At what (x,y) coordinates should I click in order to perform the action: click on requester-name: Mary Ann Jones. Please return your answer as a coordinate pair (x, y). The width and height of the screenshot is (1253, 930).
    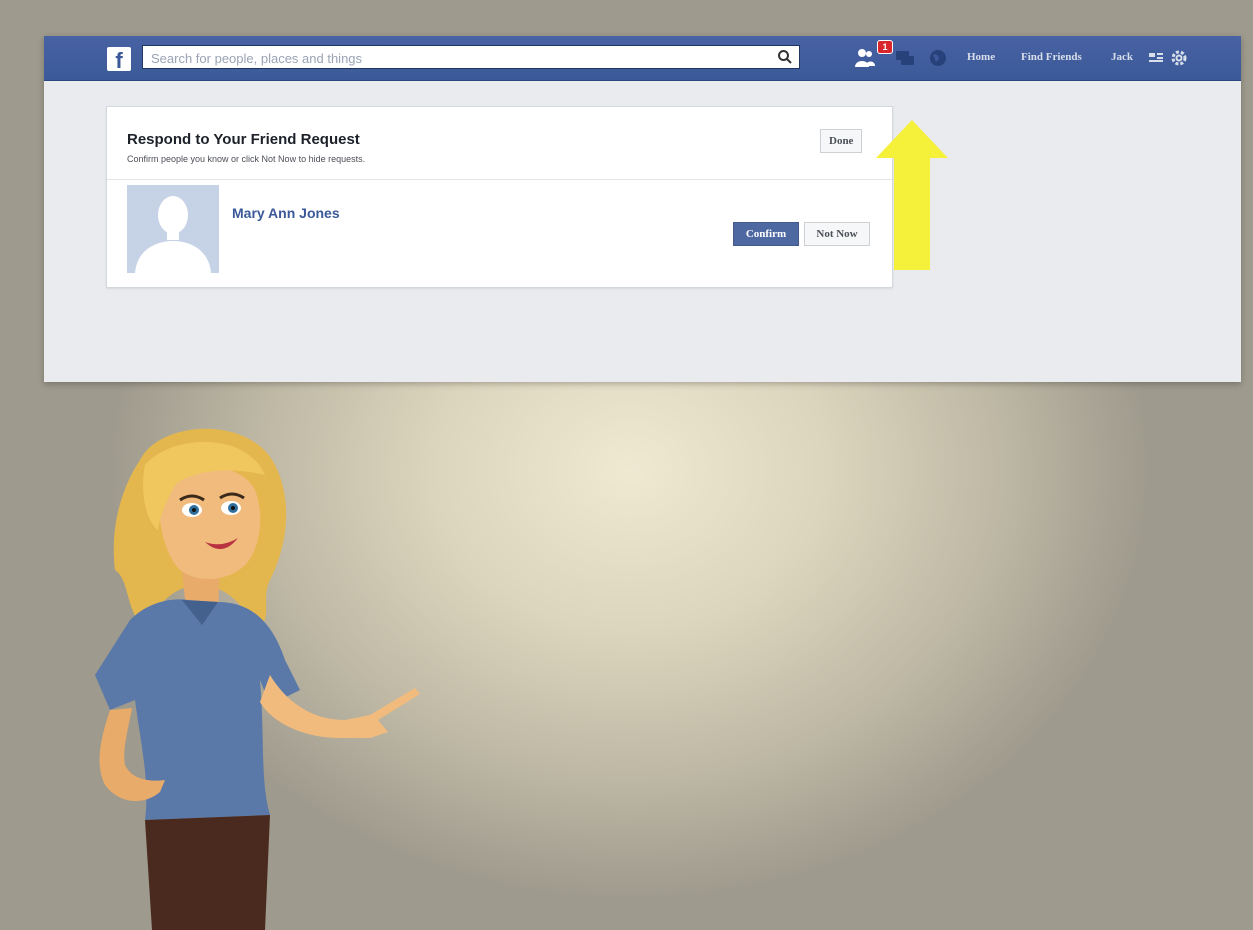
    Looking at the image, I should click on (286, 213).